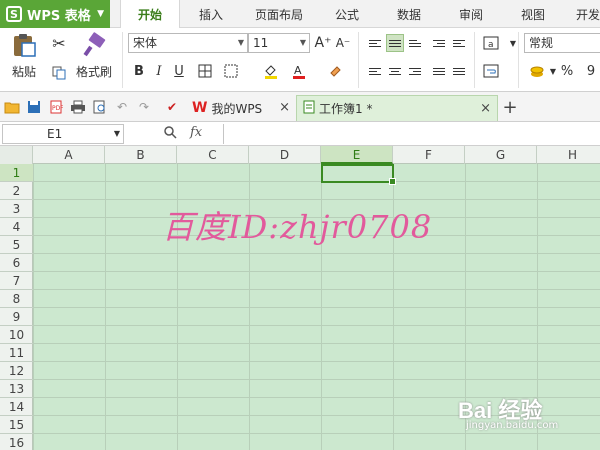 The height and width of the screenshot is (450, 600). What do you see at coordinates (16, 227) in the screenshot?
I see `row-header: 4` at bounding box center [16, 227].